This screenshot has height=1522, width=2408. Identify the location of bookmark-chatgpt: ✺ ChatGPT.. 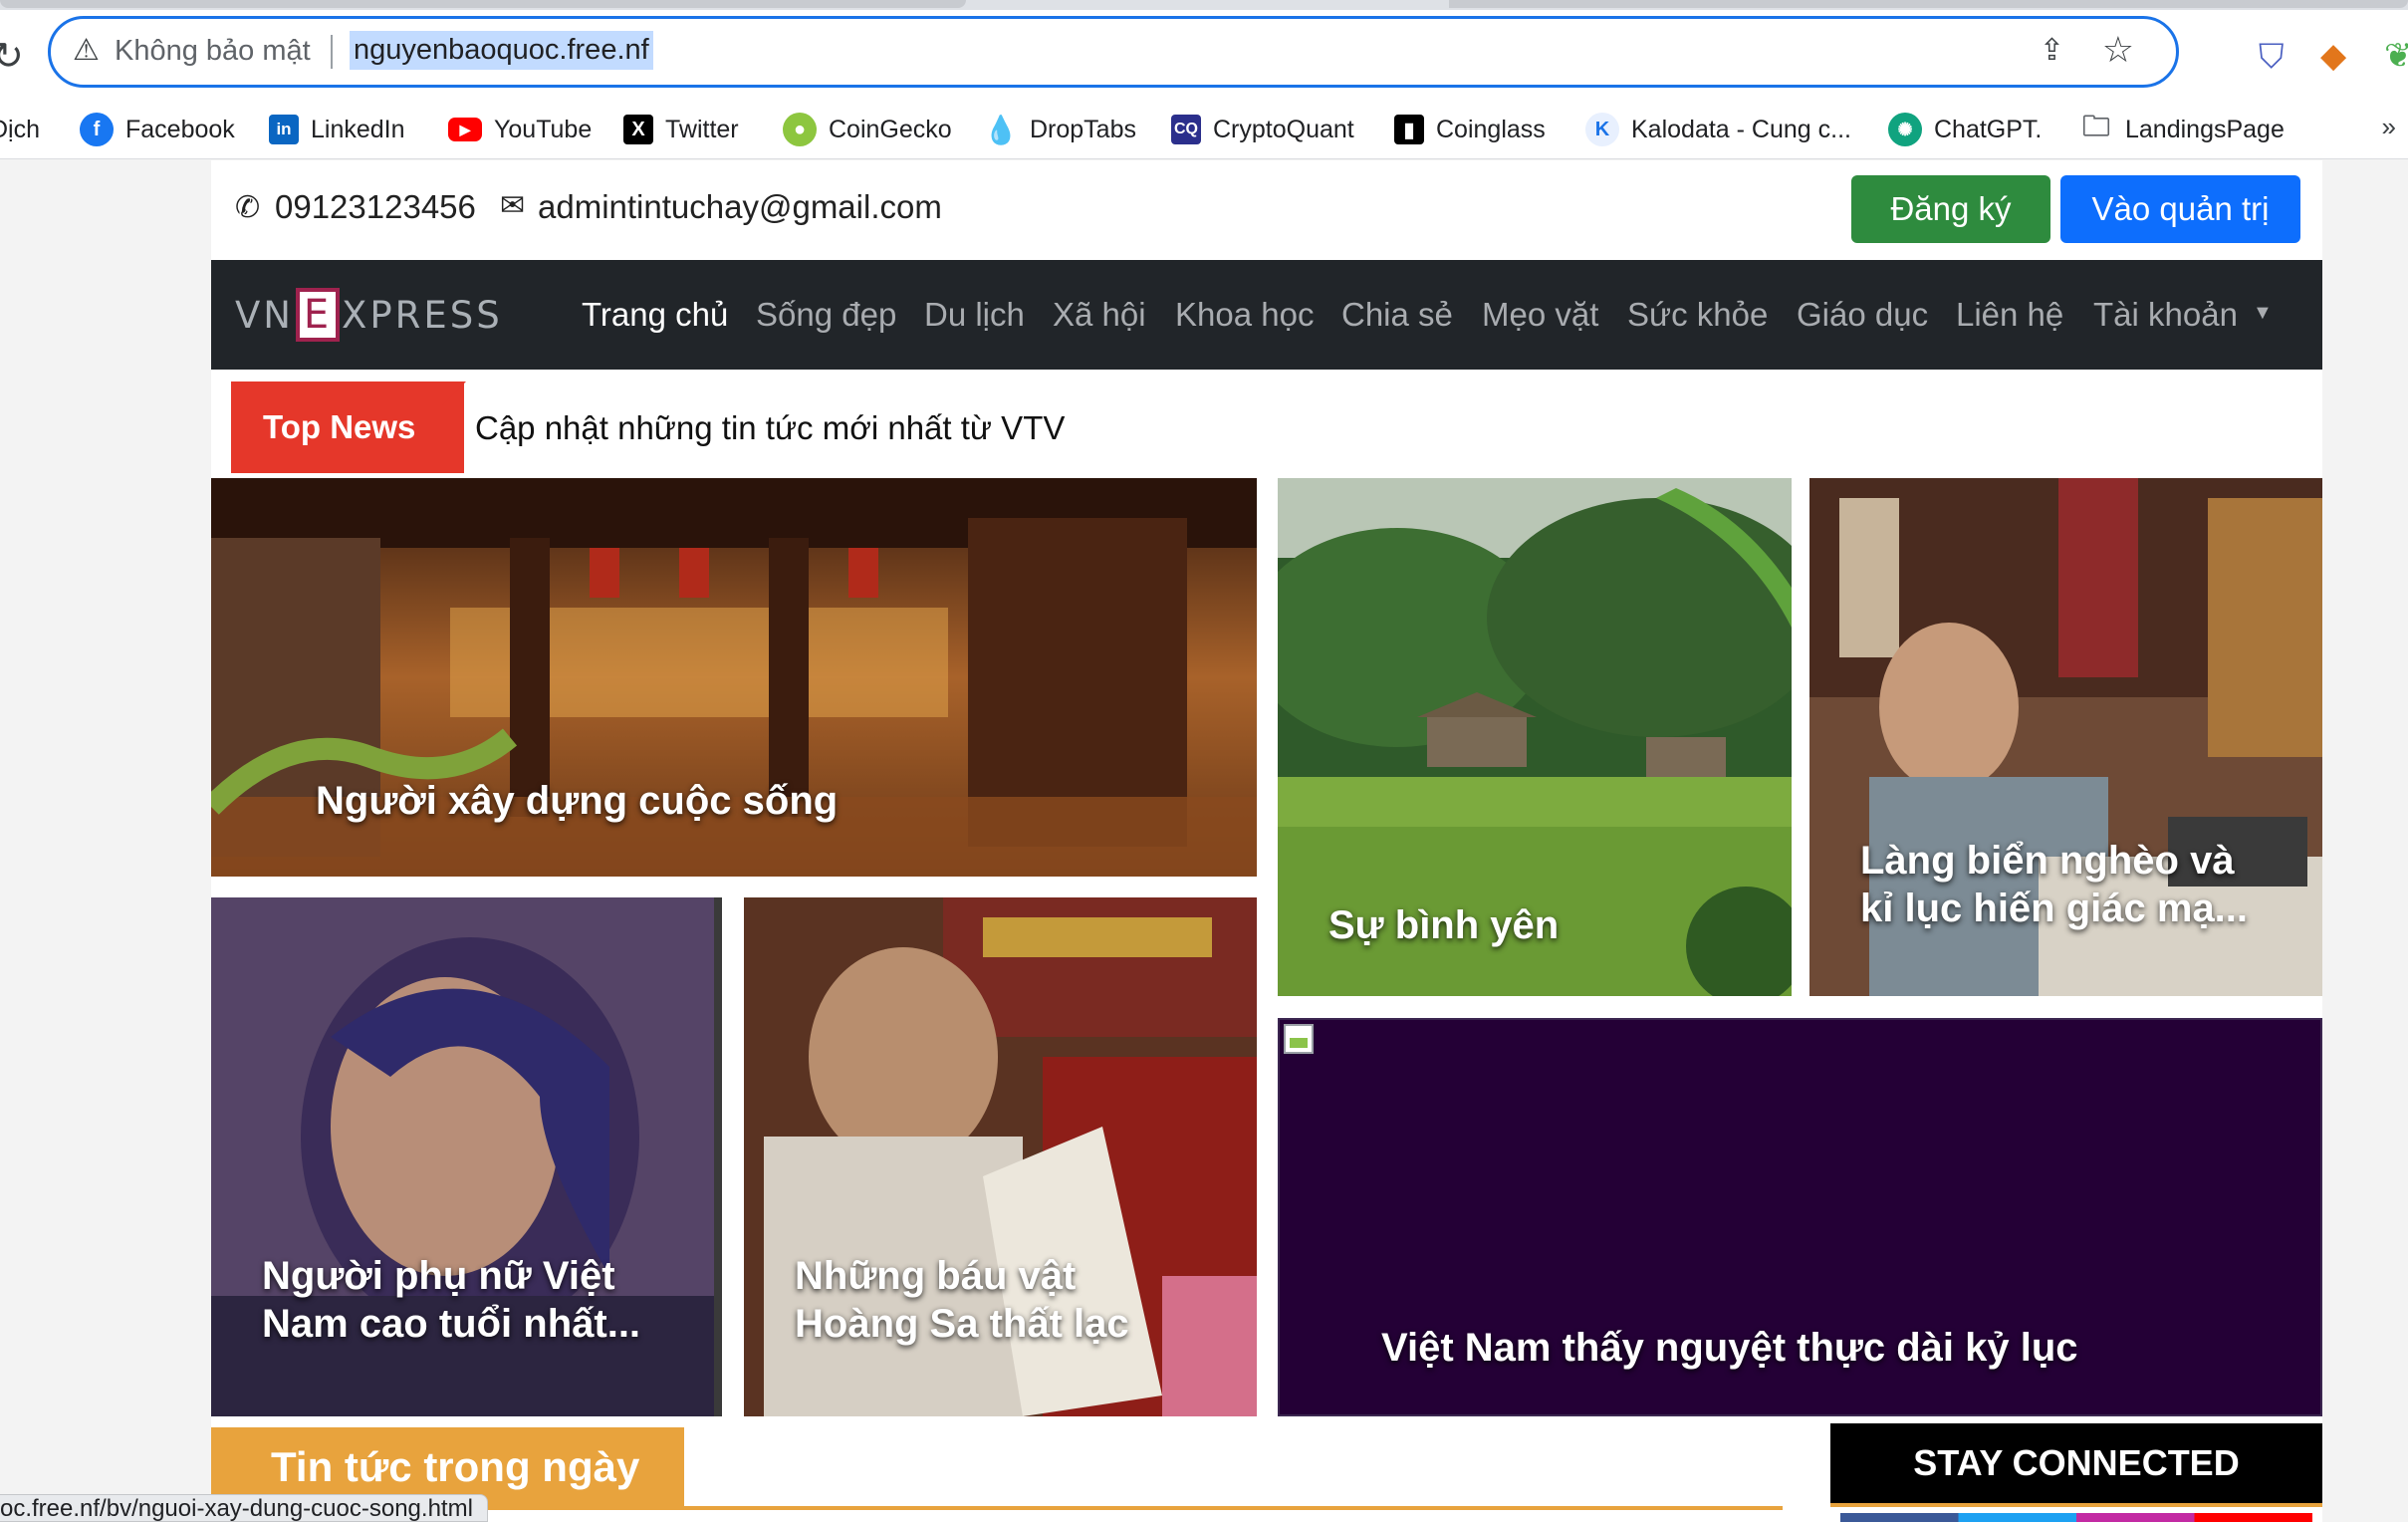
(1965, 129).